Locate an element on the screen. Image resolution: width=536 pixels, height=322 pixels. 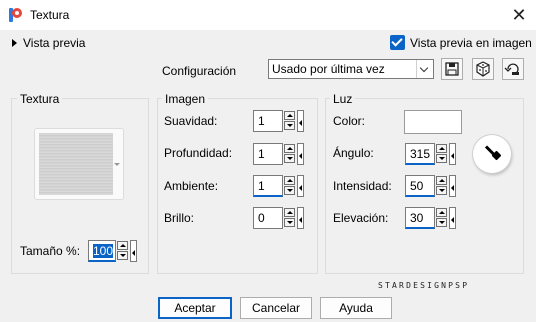
depth-spinner: 1 is located at coordinates (280, 154).